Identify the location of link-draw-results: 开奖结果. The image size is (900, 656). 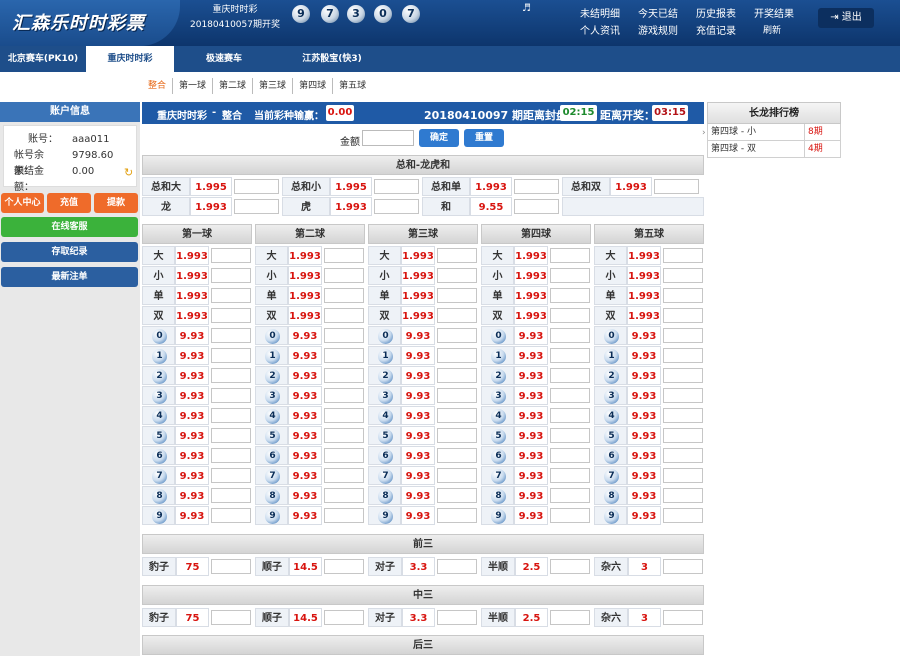
(774, 12).